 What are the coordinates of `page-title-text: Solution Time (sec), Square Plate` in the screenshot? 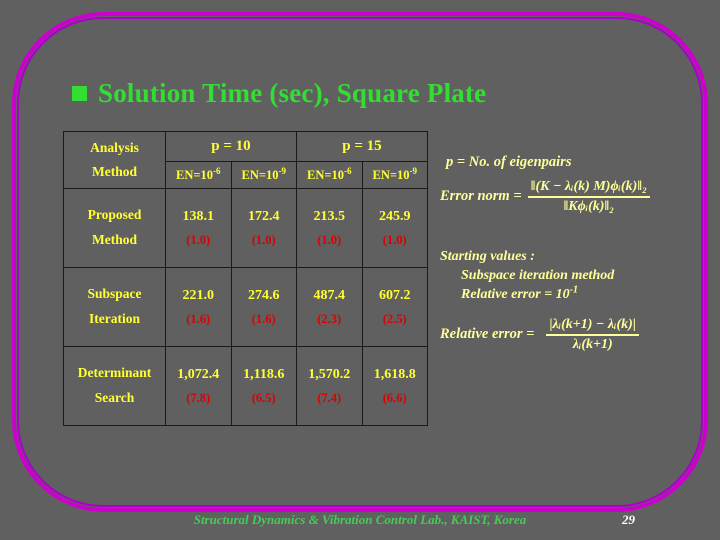 It's located at (292, 93).